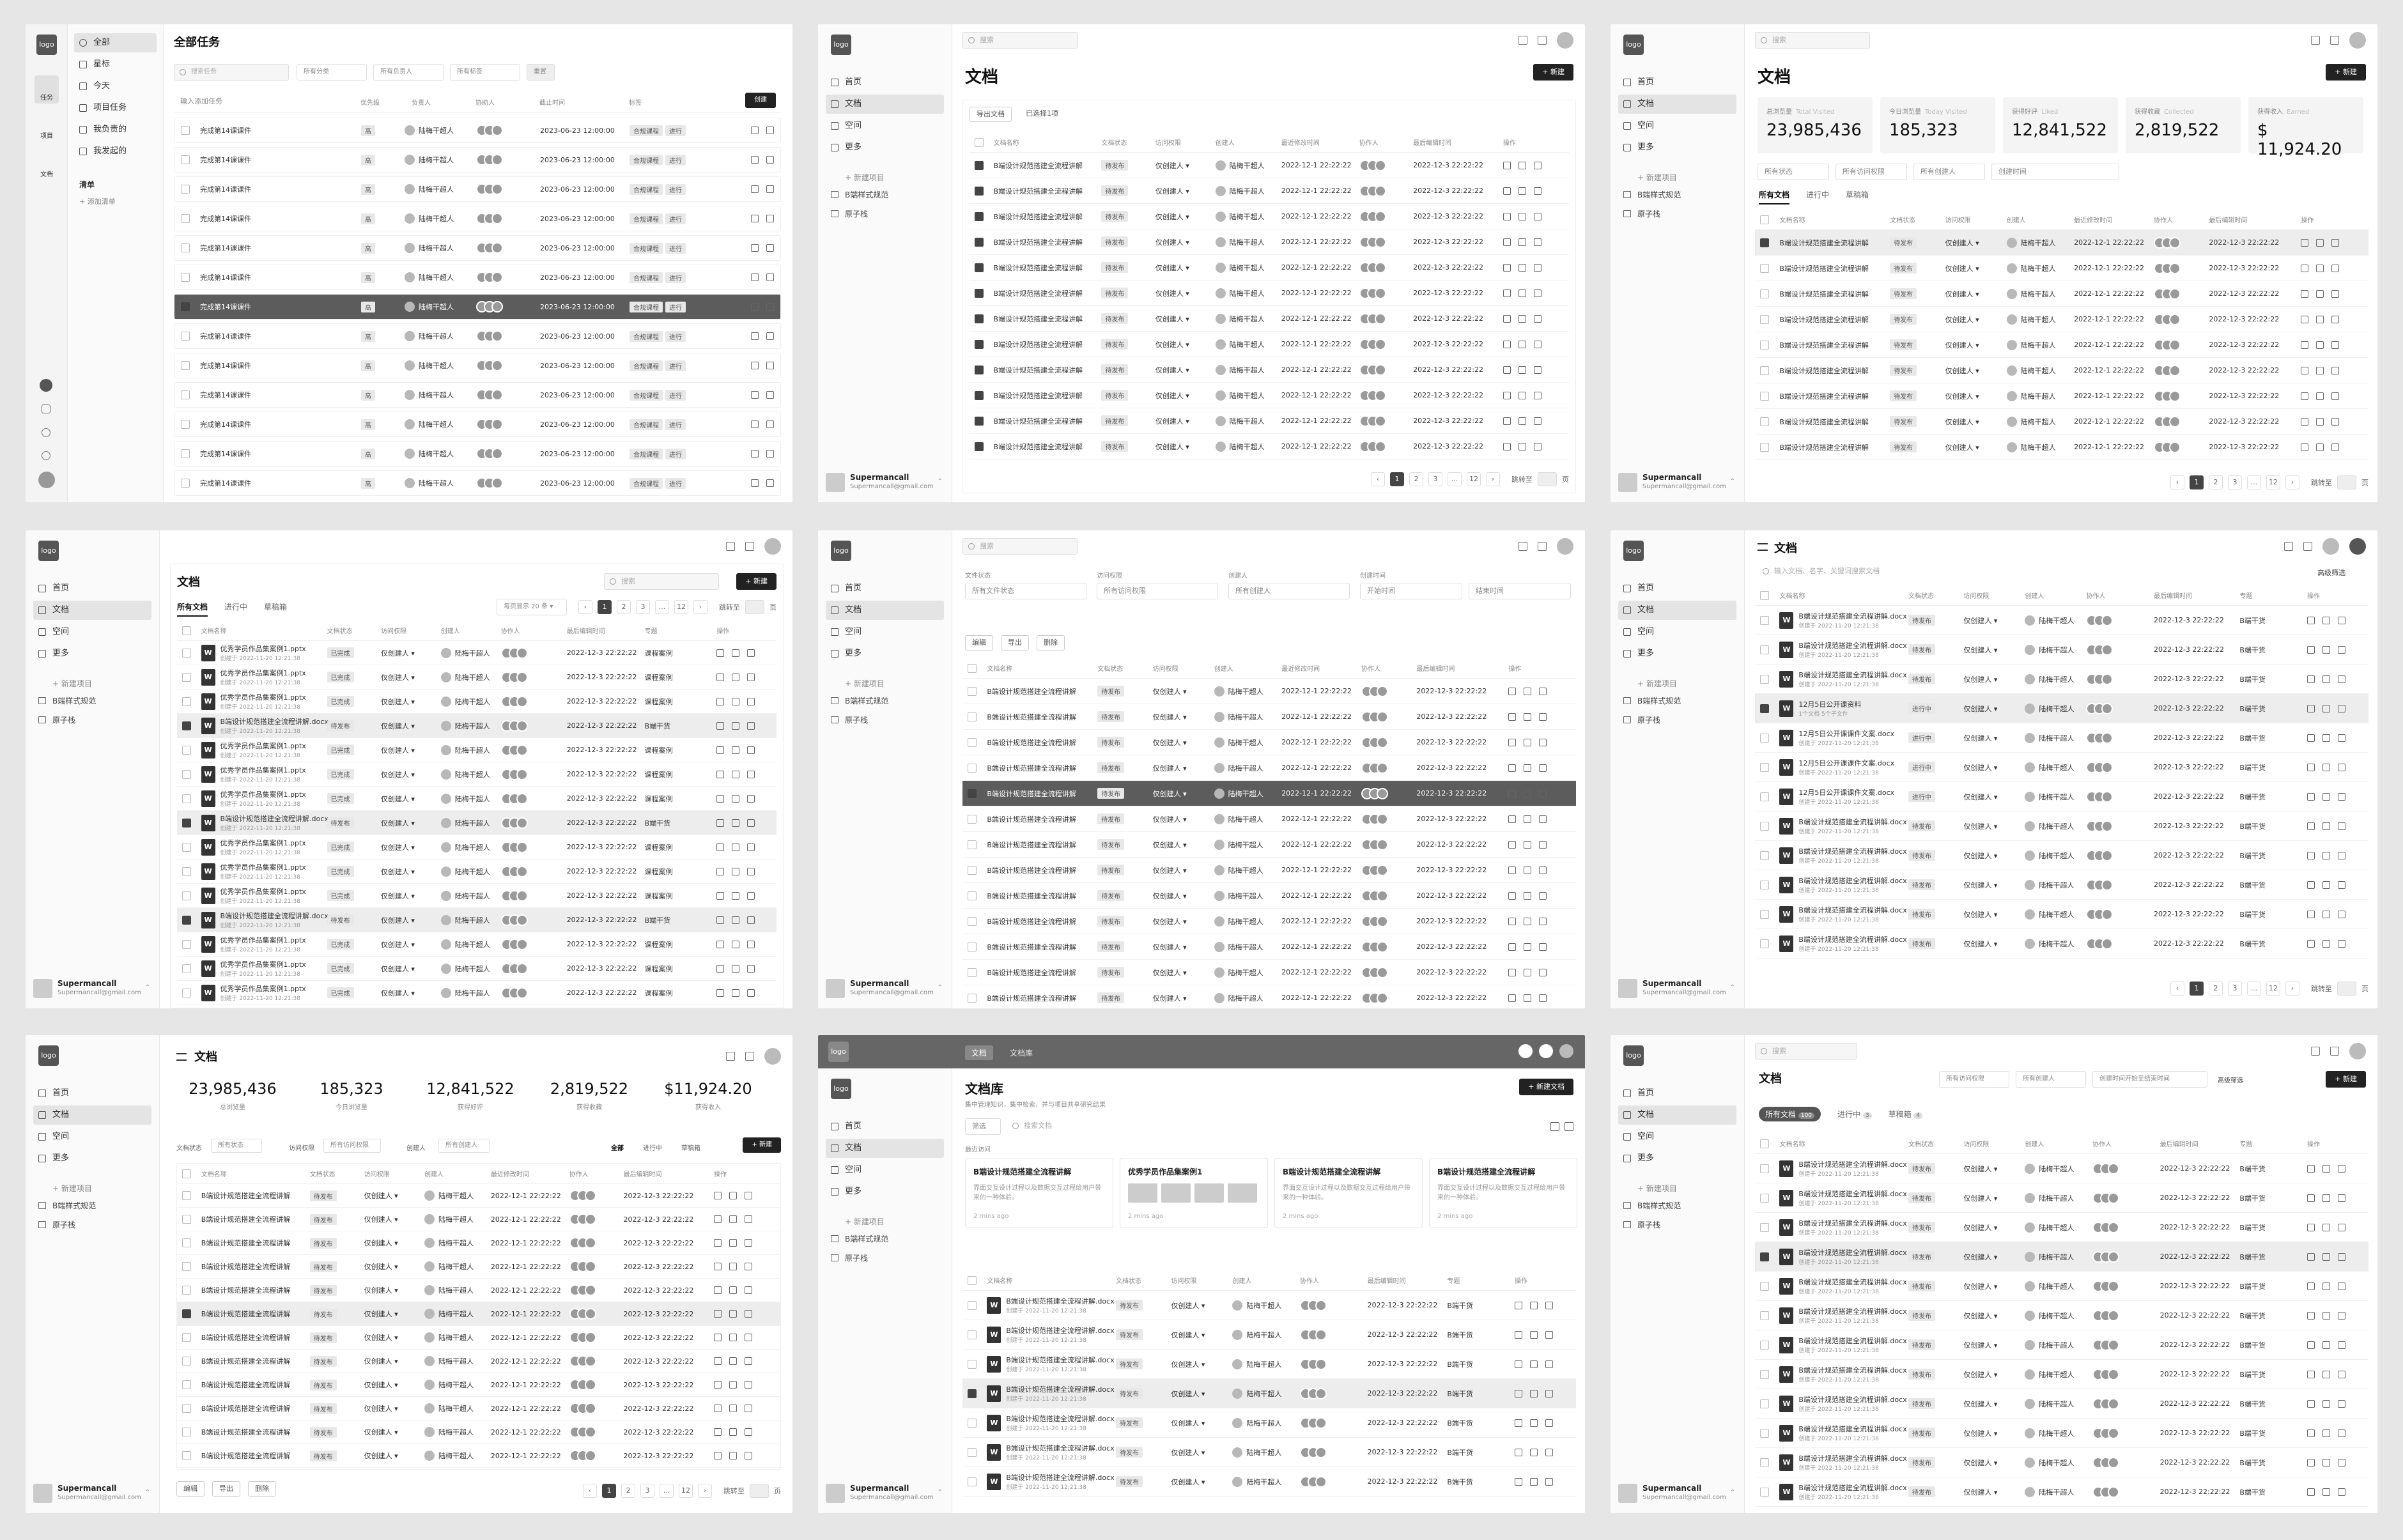  I want to click on tab-draft: 草稿箱, so click(275, 609).